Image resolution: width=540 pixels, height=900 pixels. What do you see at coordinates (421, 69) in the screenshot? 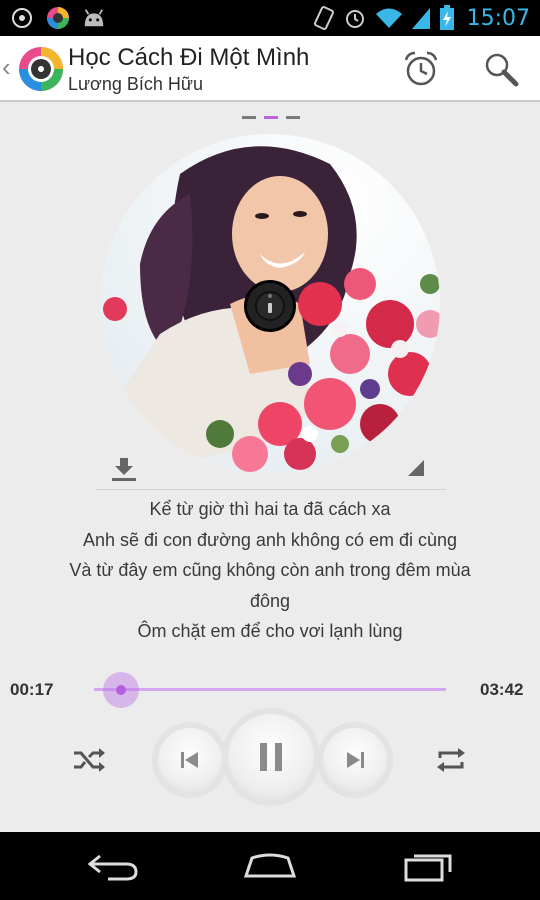
I see `alarm-clock-icon` at bounding box center [421, 69].